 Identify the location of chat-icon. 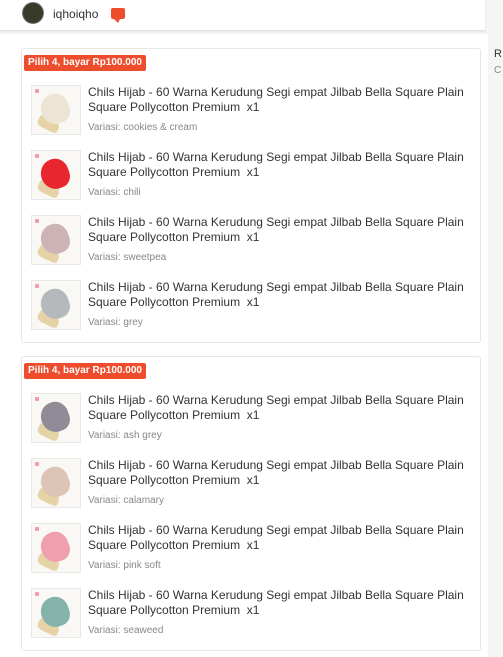
(118, 15).